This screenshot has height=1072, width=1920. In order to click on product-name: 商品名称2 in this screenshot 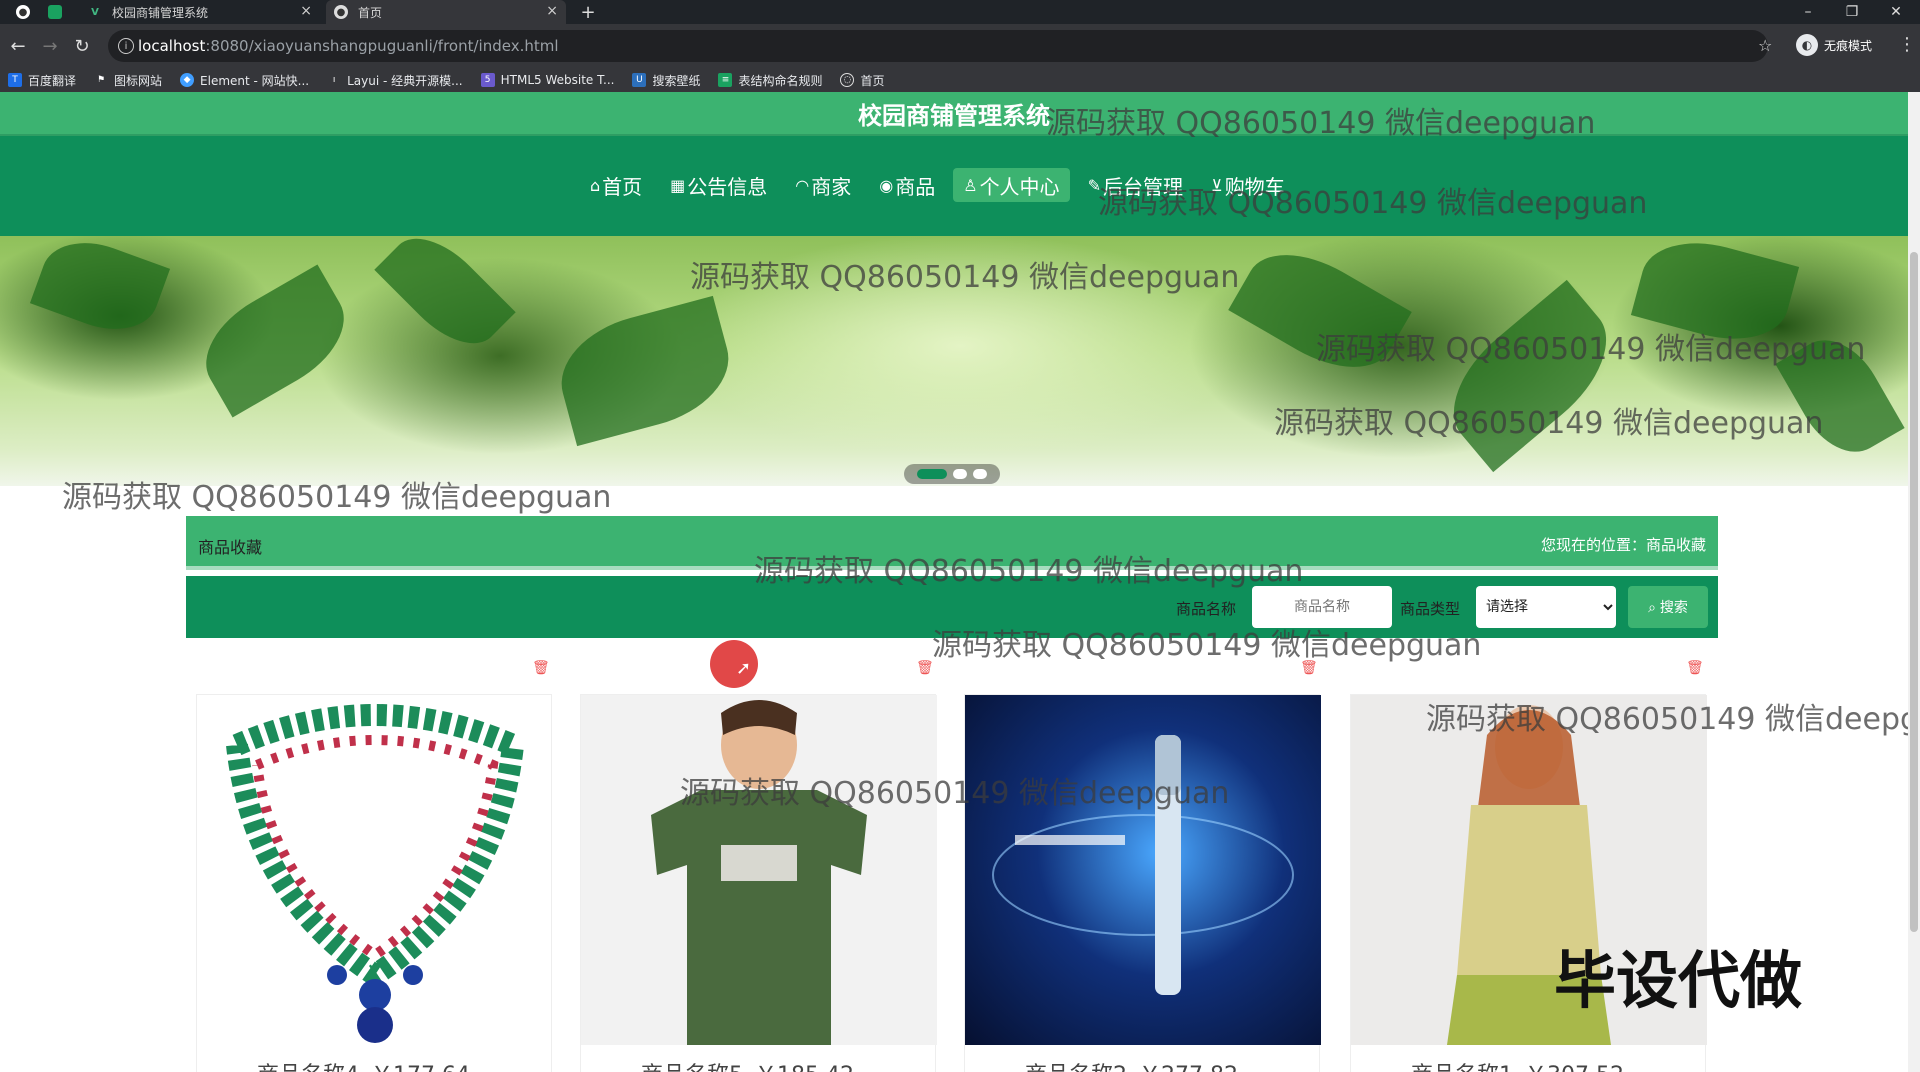, I will do `click(1076, 1067)`.